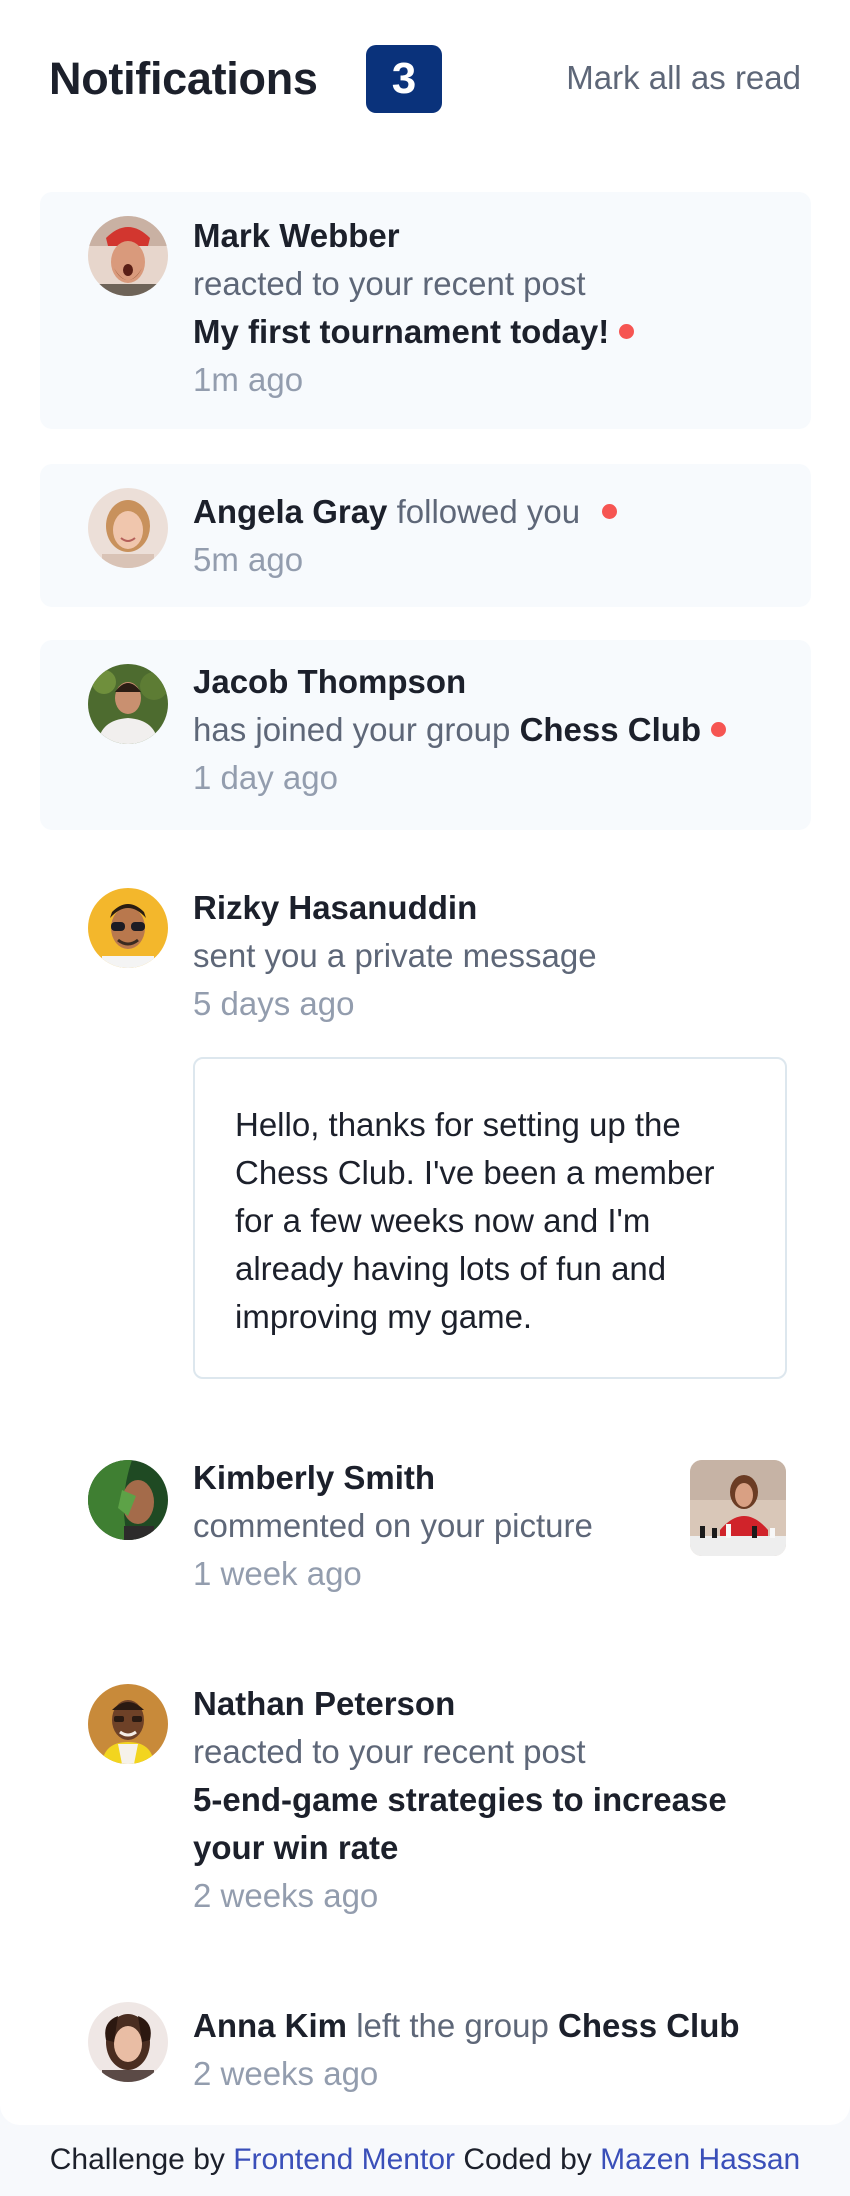 The image size is (850, 2196). Describe the element at coordinates (352, 729) in the screenshot. I see `notification-action: has joined your group` at that location.